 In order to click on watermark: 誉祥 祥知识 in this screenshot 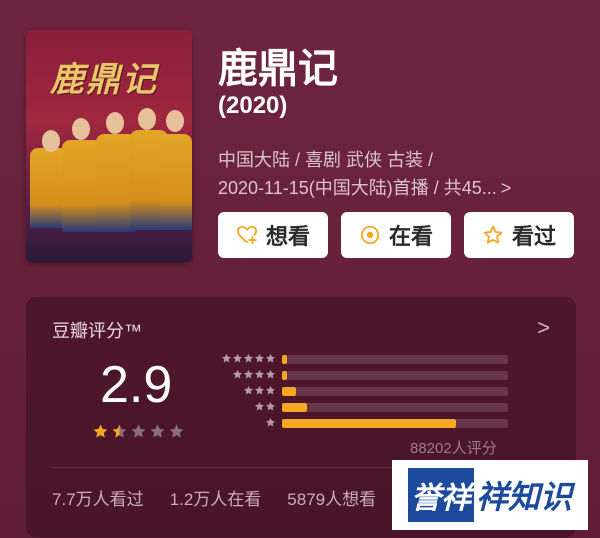, I will do `click(490, 495)`.